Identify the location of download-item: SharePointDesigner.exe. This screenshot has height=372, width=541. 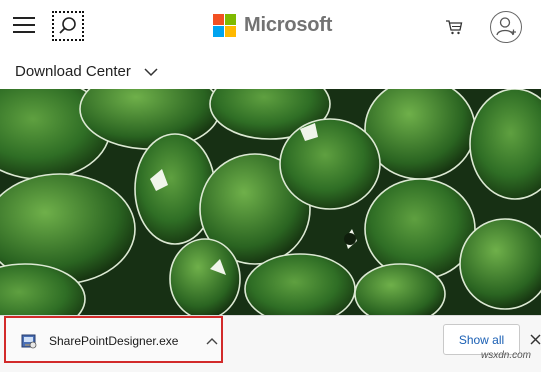
(113, 339).